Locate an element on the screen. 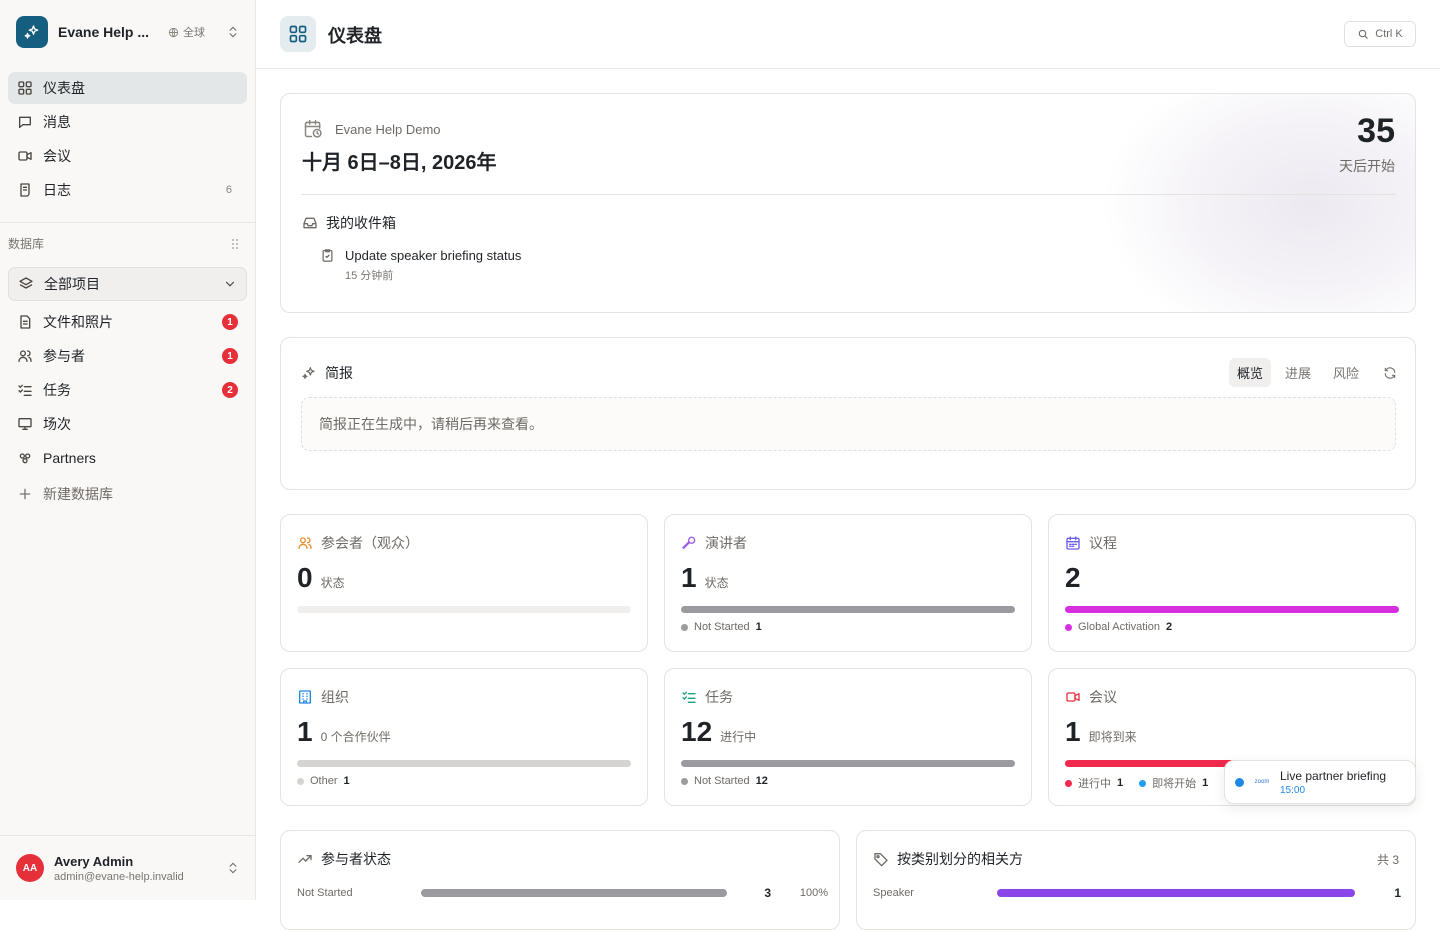 Image resolution: width=1440 pixels, height=930 pixels. plus-icon is located at coordinates (25, 494).